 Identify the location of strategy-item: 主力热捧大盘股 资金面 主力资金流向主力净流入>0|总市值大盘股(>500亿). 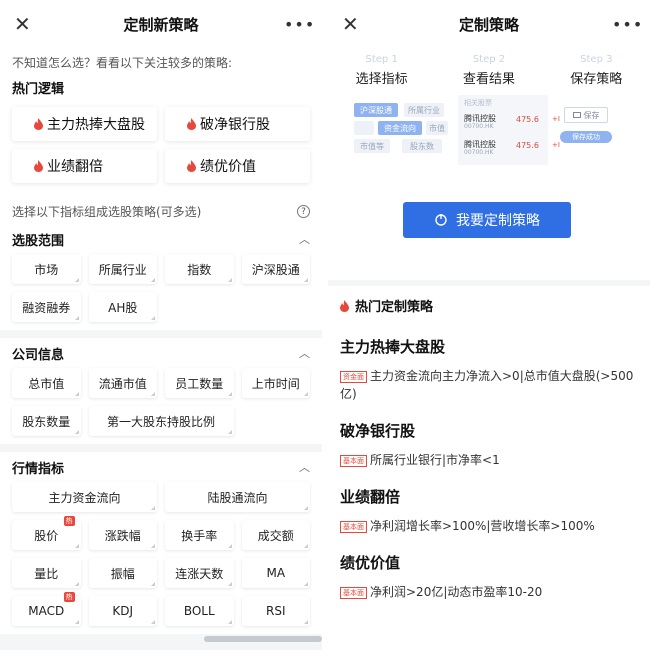
(490, 369).